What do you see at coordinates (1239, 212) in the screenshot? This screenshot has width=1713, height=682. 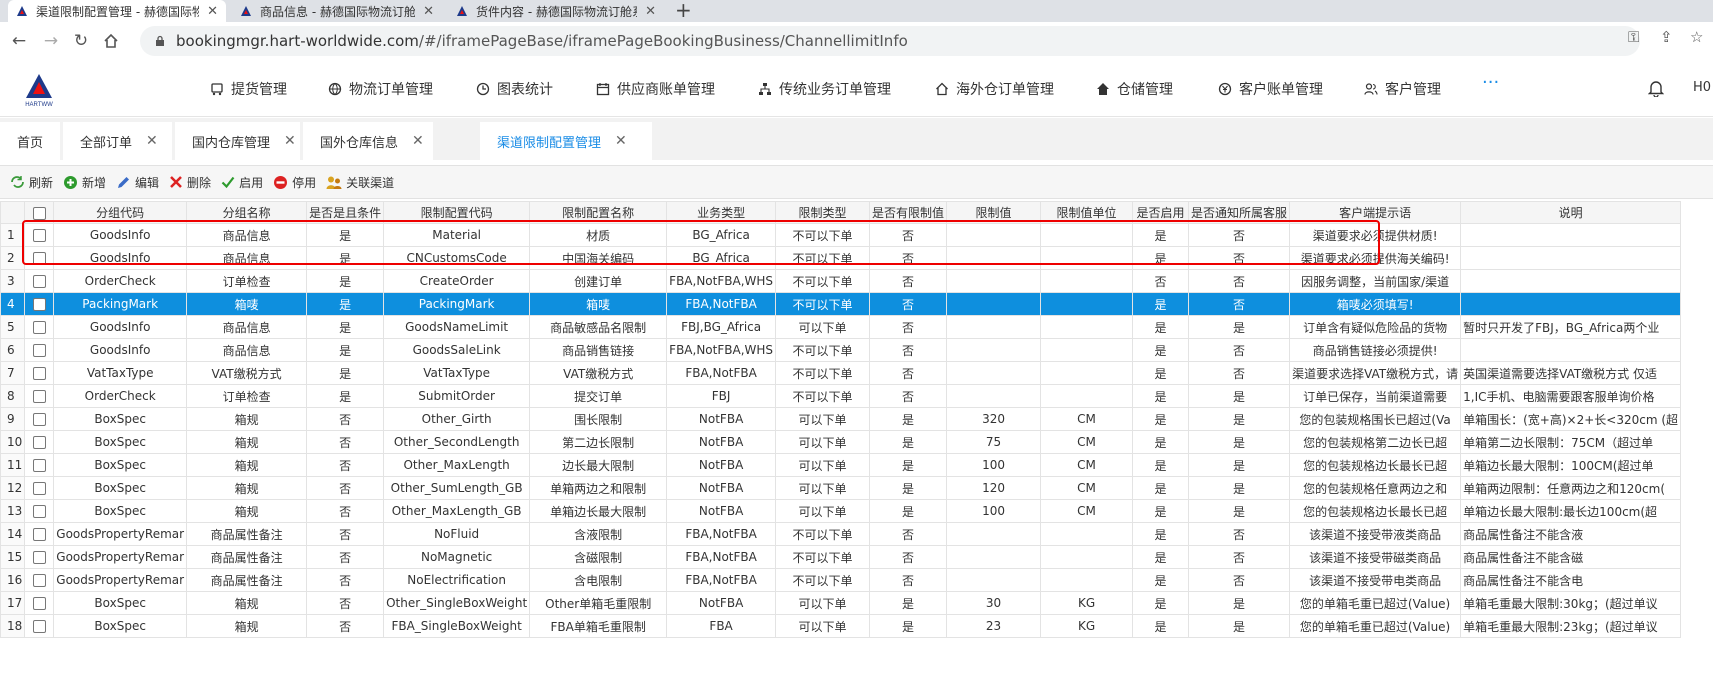 I see `col-header: 是否通知所属客服` at bounding box center [1239, 212].